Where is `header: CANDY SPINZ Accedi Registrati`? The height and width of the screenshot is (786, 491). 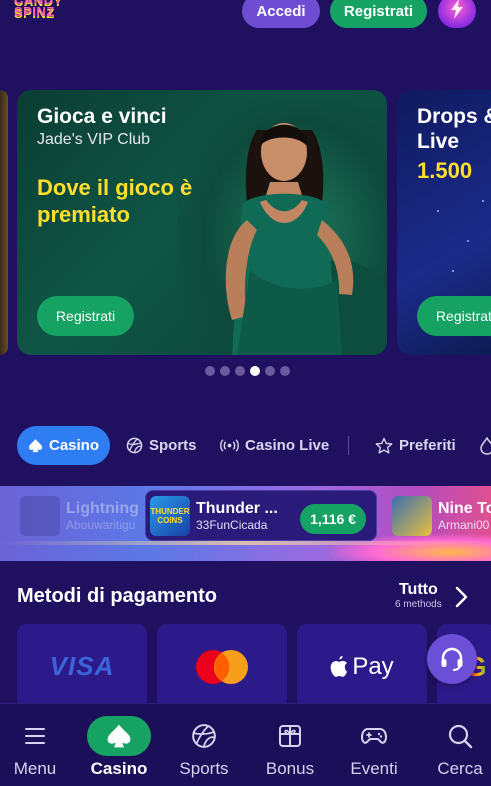 header: CANDY SPINZ Accedi Registrati is located at coordinates (245, 20).